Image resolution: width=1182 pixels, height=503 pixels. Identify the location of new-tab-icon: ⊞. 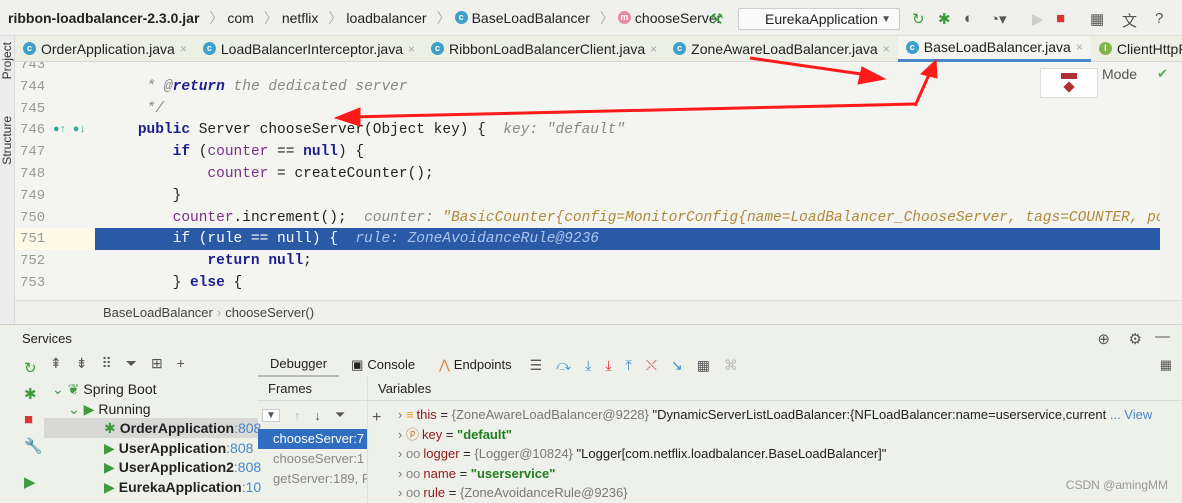
(157, 363).